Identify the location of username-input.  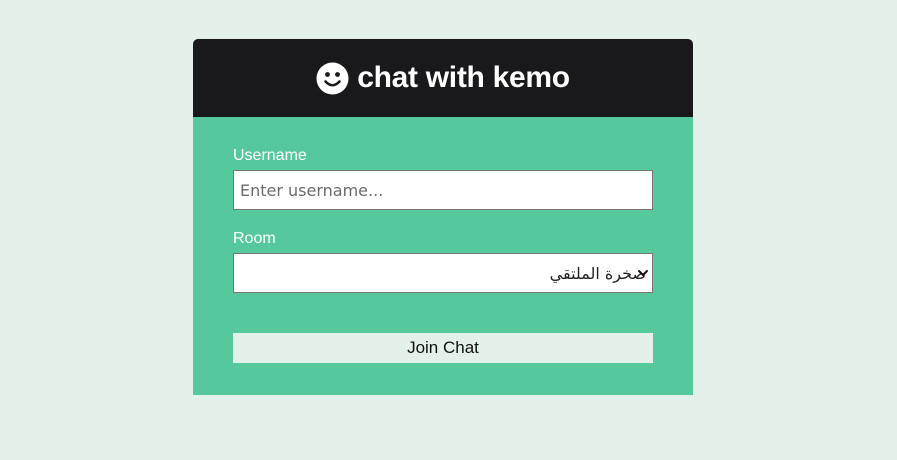
(443, 190).